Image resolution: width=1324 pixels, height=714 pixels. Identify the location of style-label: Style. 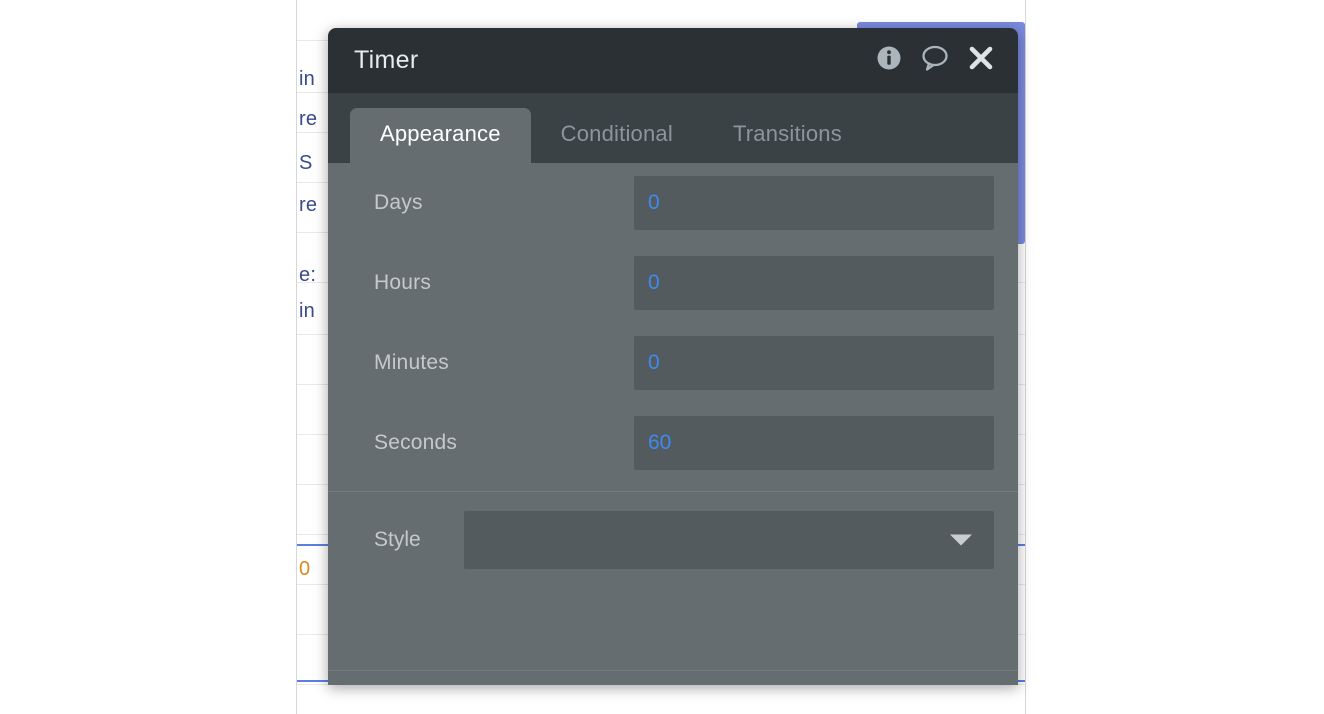
(397, 539).